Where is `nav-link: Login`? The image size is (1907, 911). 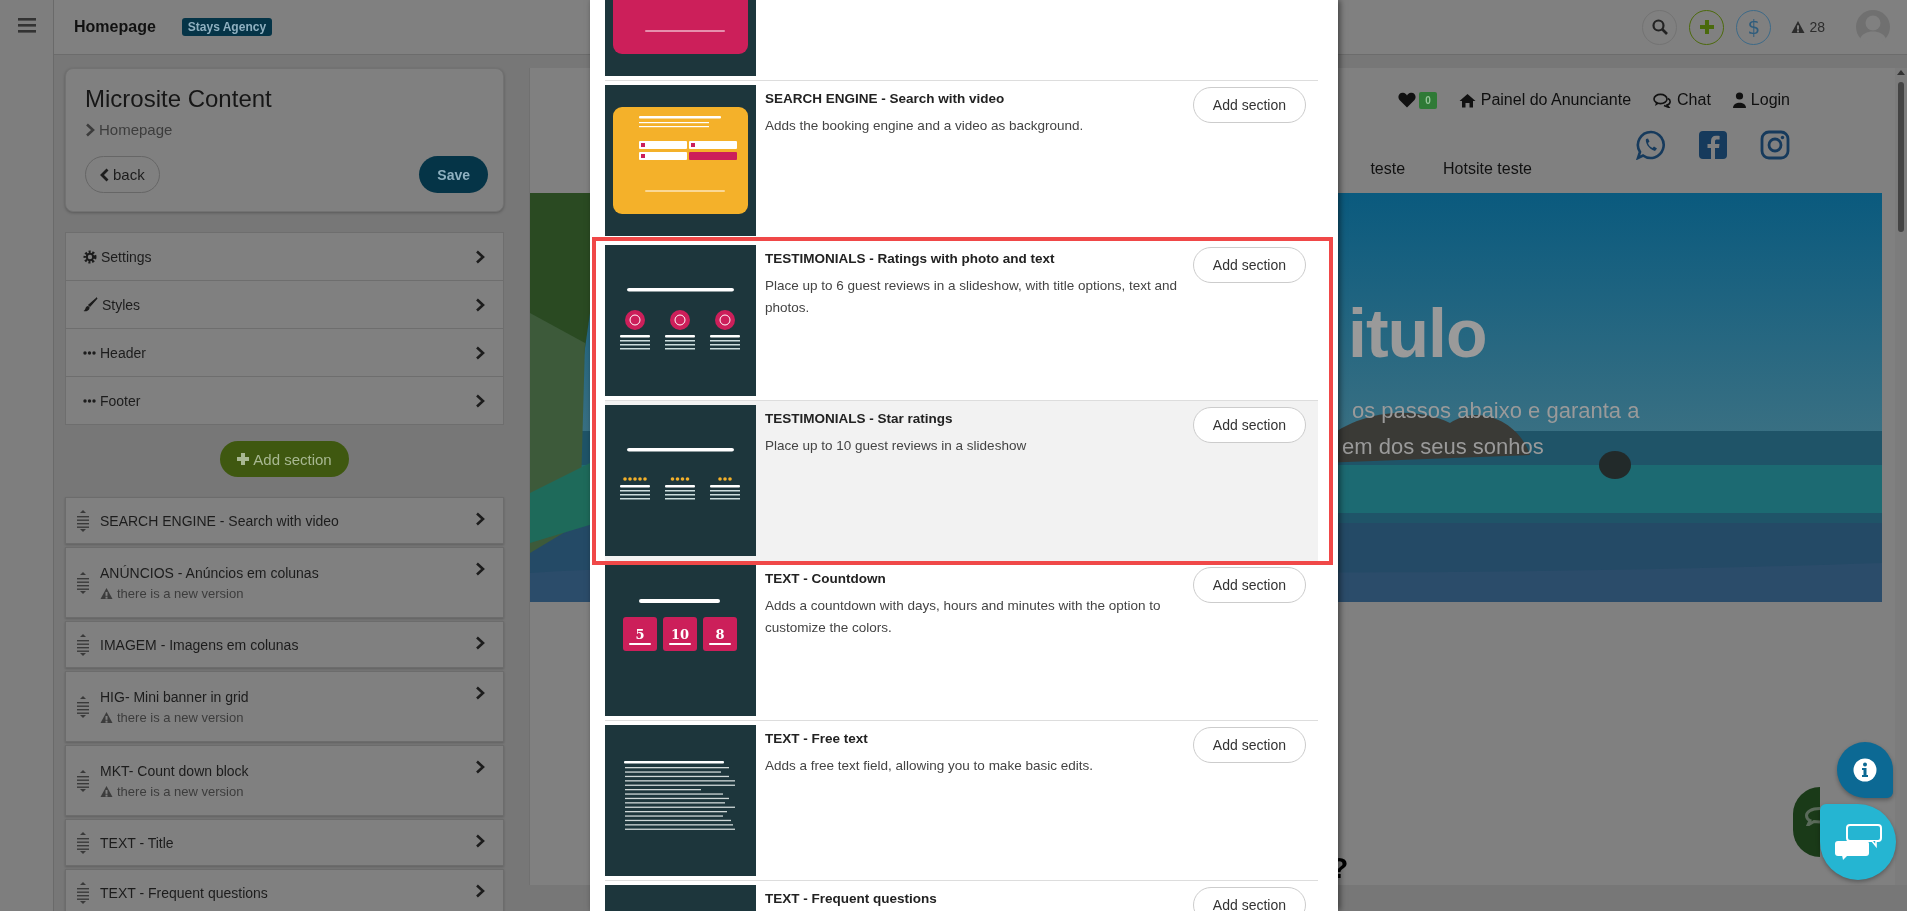
nav-link: Login is located at coordinates (1761, 100).